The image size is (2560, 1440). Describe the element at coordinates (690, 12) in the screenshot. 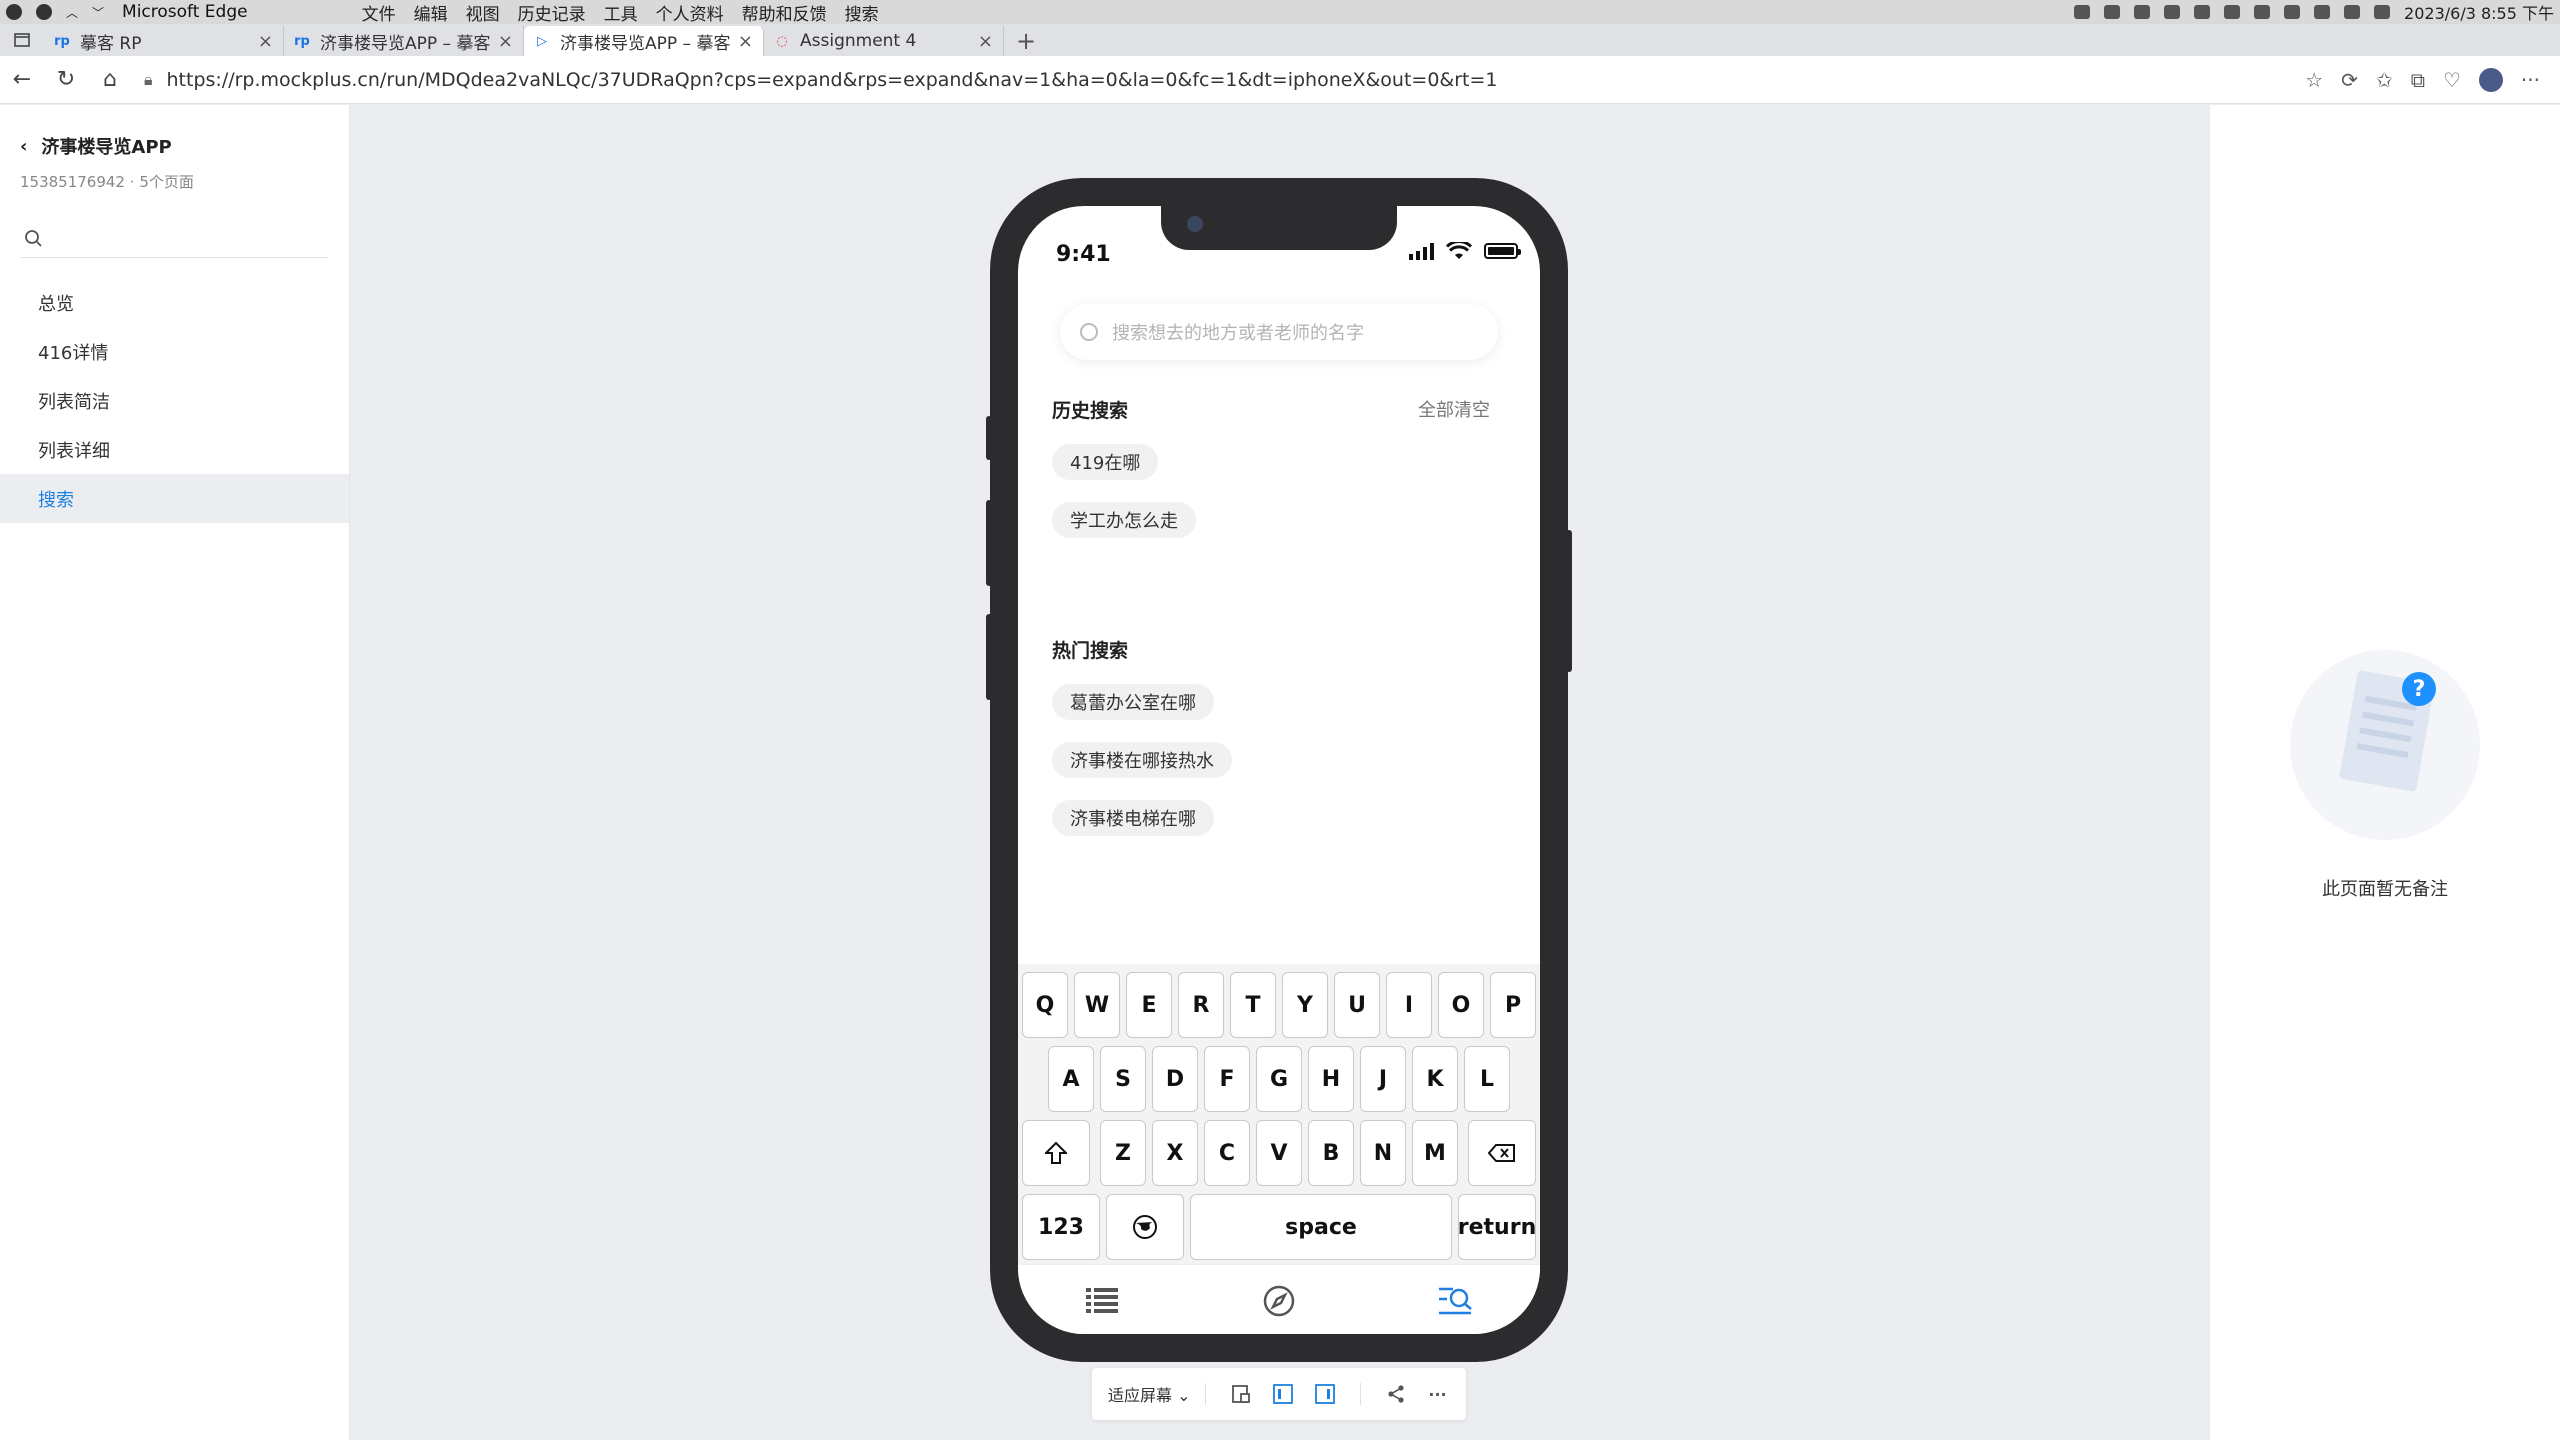

I see `menu-profile: 个人资料` at that location.